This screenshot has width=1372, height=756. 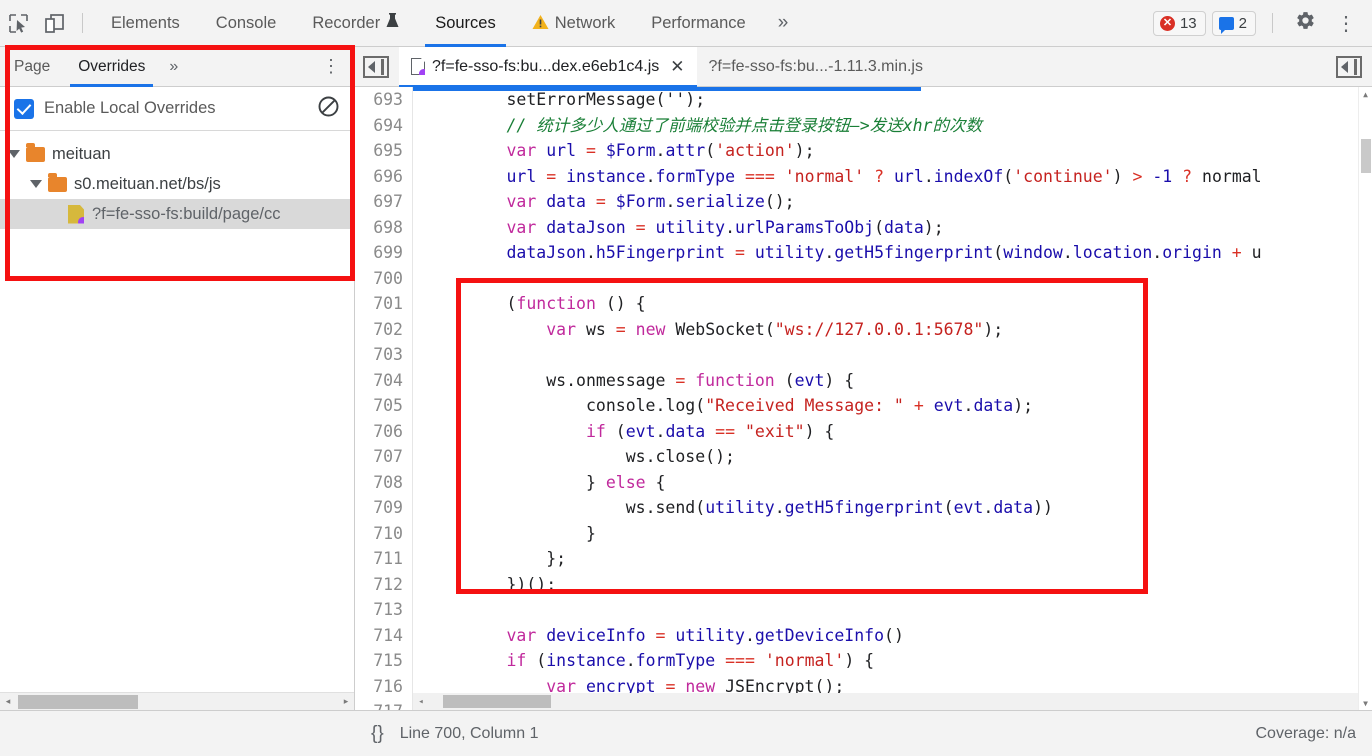 What do you see at coordinates (376, 66) in the screenshot?
I see `collapse-navigator-icon` at bounding box center [376, 66].